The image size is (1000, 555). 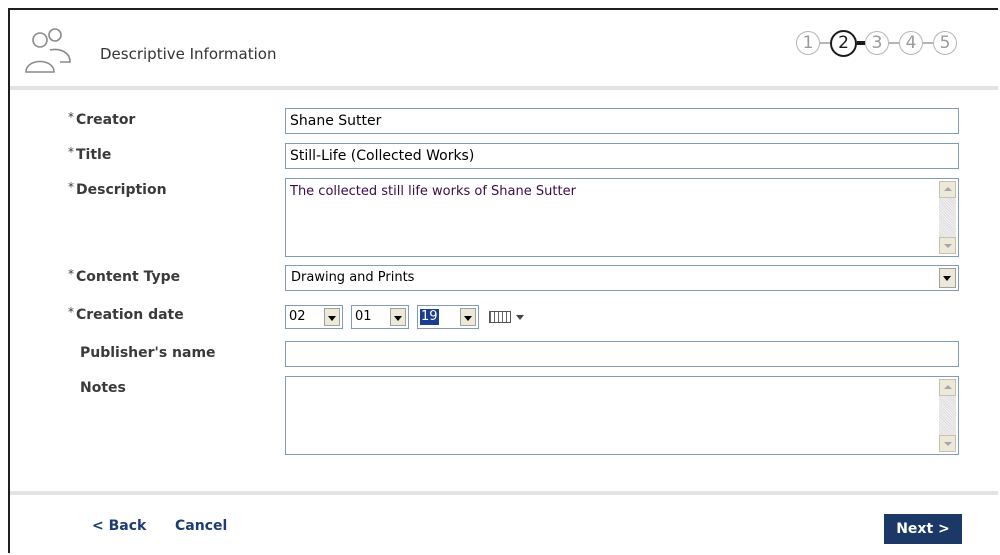 I want to click on notes-label: Notes, so click(x=103, y=388).